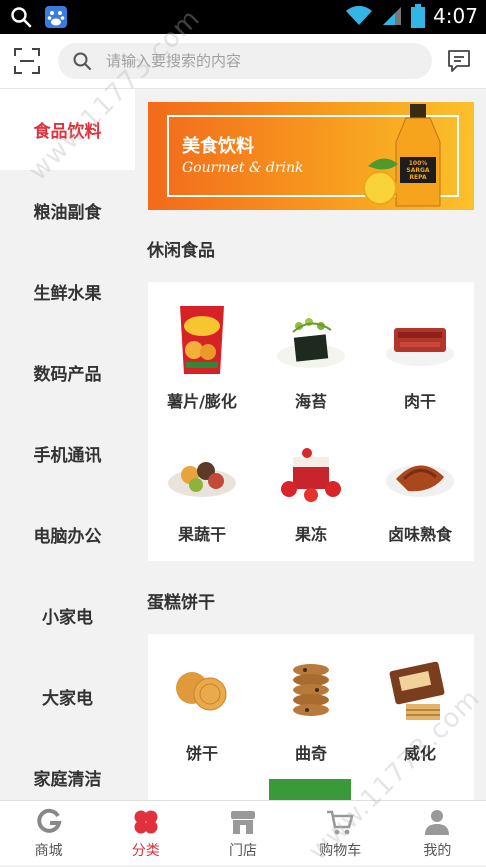 The width and height of the screenshot is (486, 867). What do you see at coordinates (56, 17) in the screenshot?
I see `baidu-app-icon` at bounding box center [56, 17].